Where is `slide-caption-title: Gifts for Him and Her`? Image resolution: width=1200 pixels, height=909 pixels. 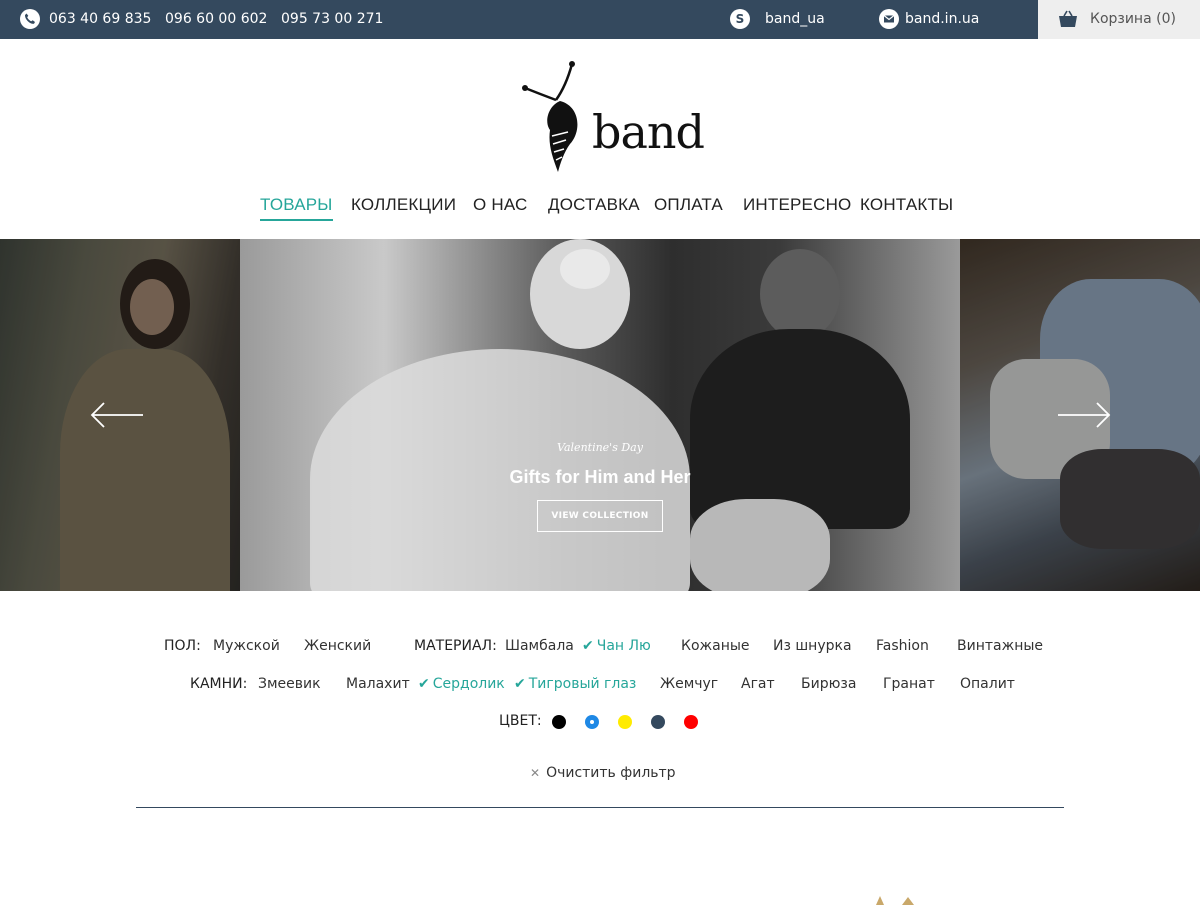 slide-caption-title: Gifts for Him and Her is located at coordinates (600, 477).